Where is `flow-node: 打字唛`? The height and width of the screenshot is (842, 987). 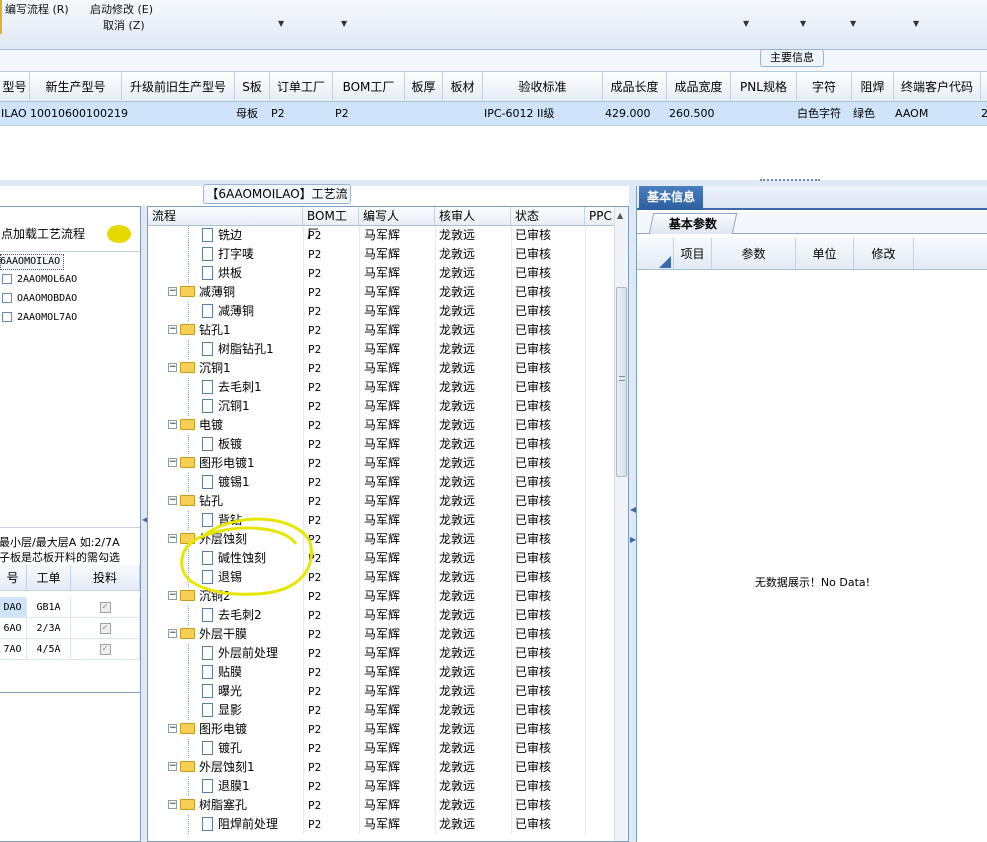
flow-node: 打字唛 is located at coordinates (228, 254).